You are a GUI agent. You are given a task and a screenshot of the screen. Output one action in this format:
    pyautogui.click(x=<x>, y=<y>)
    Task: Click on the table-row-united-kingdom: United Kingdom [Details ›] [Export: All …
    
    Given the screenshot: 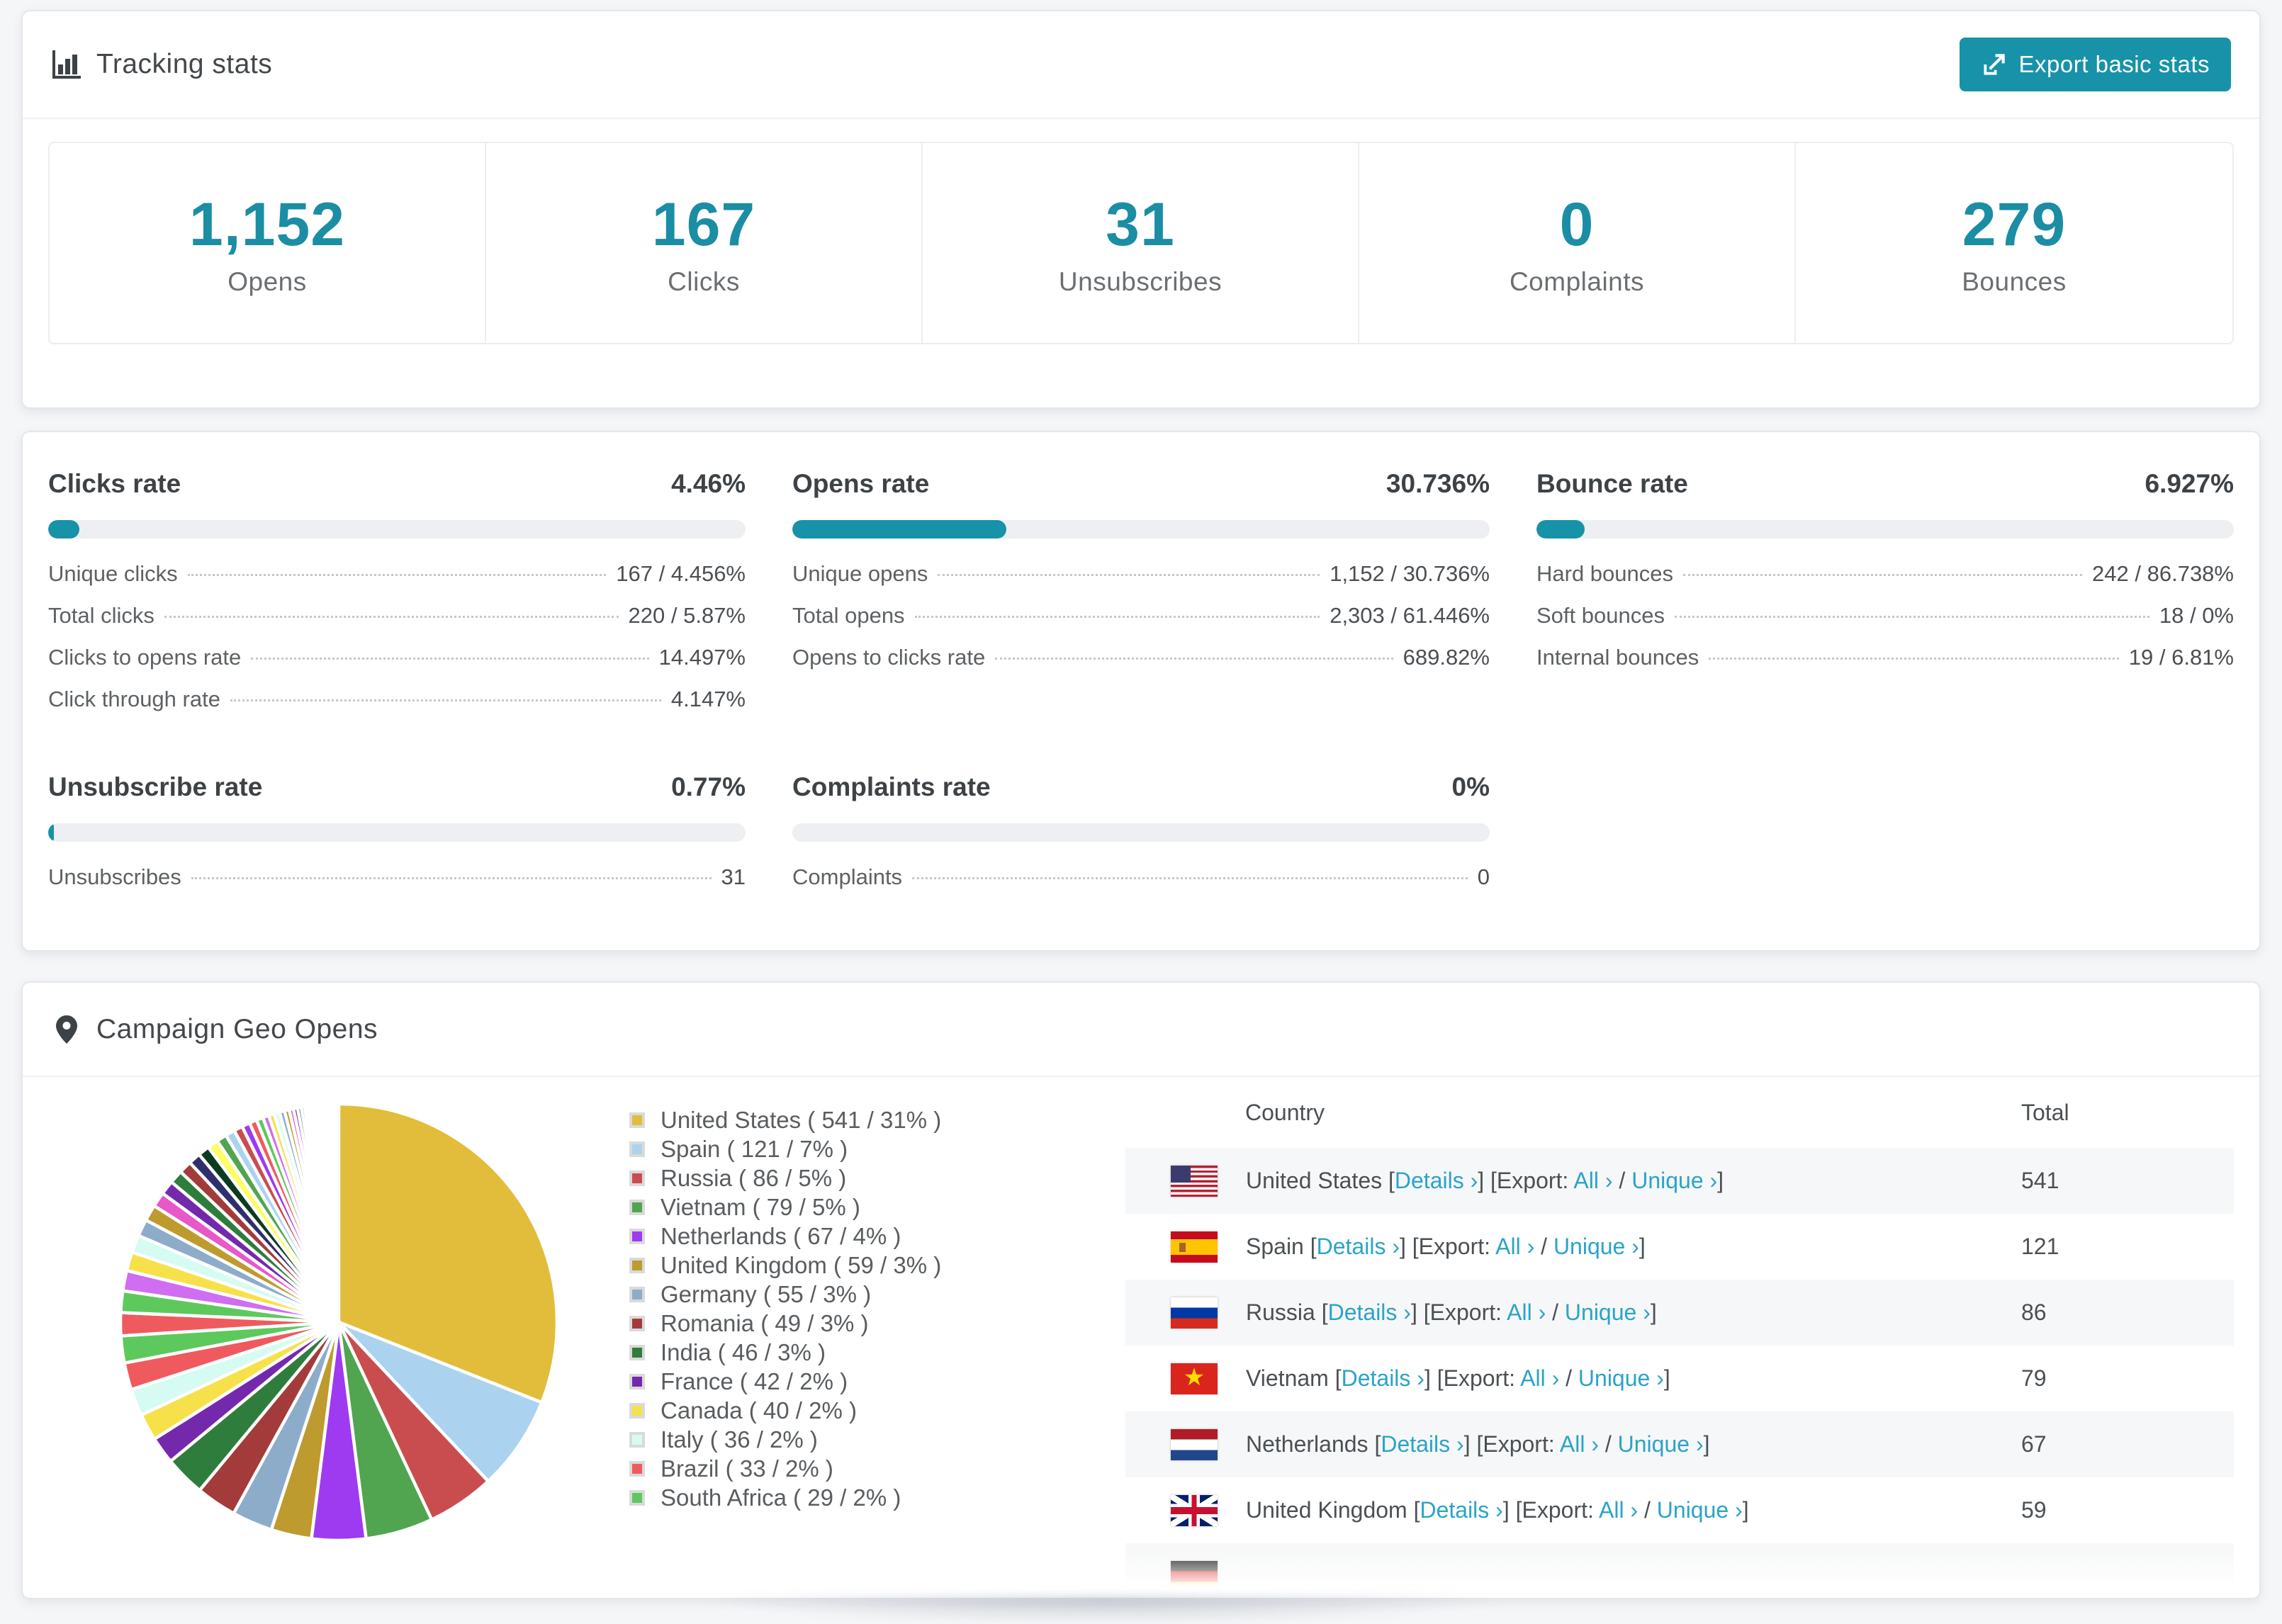 What is the action you would take?
    pyautogui.click(x=1679, y=1510)
    